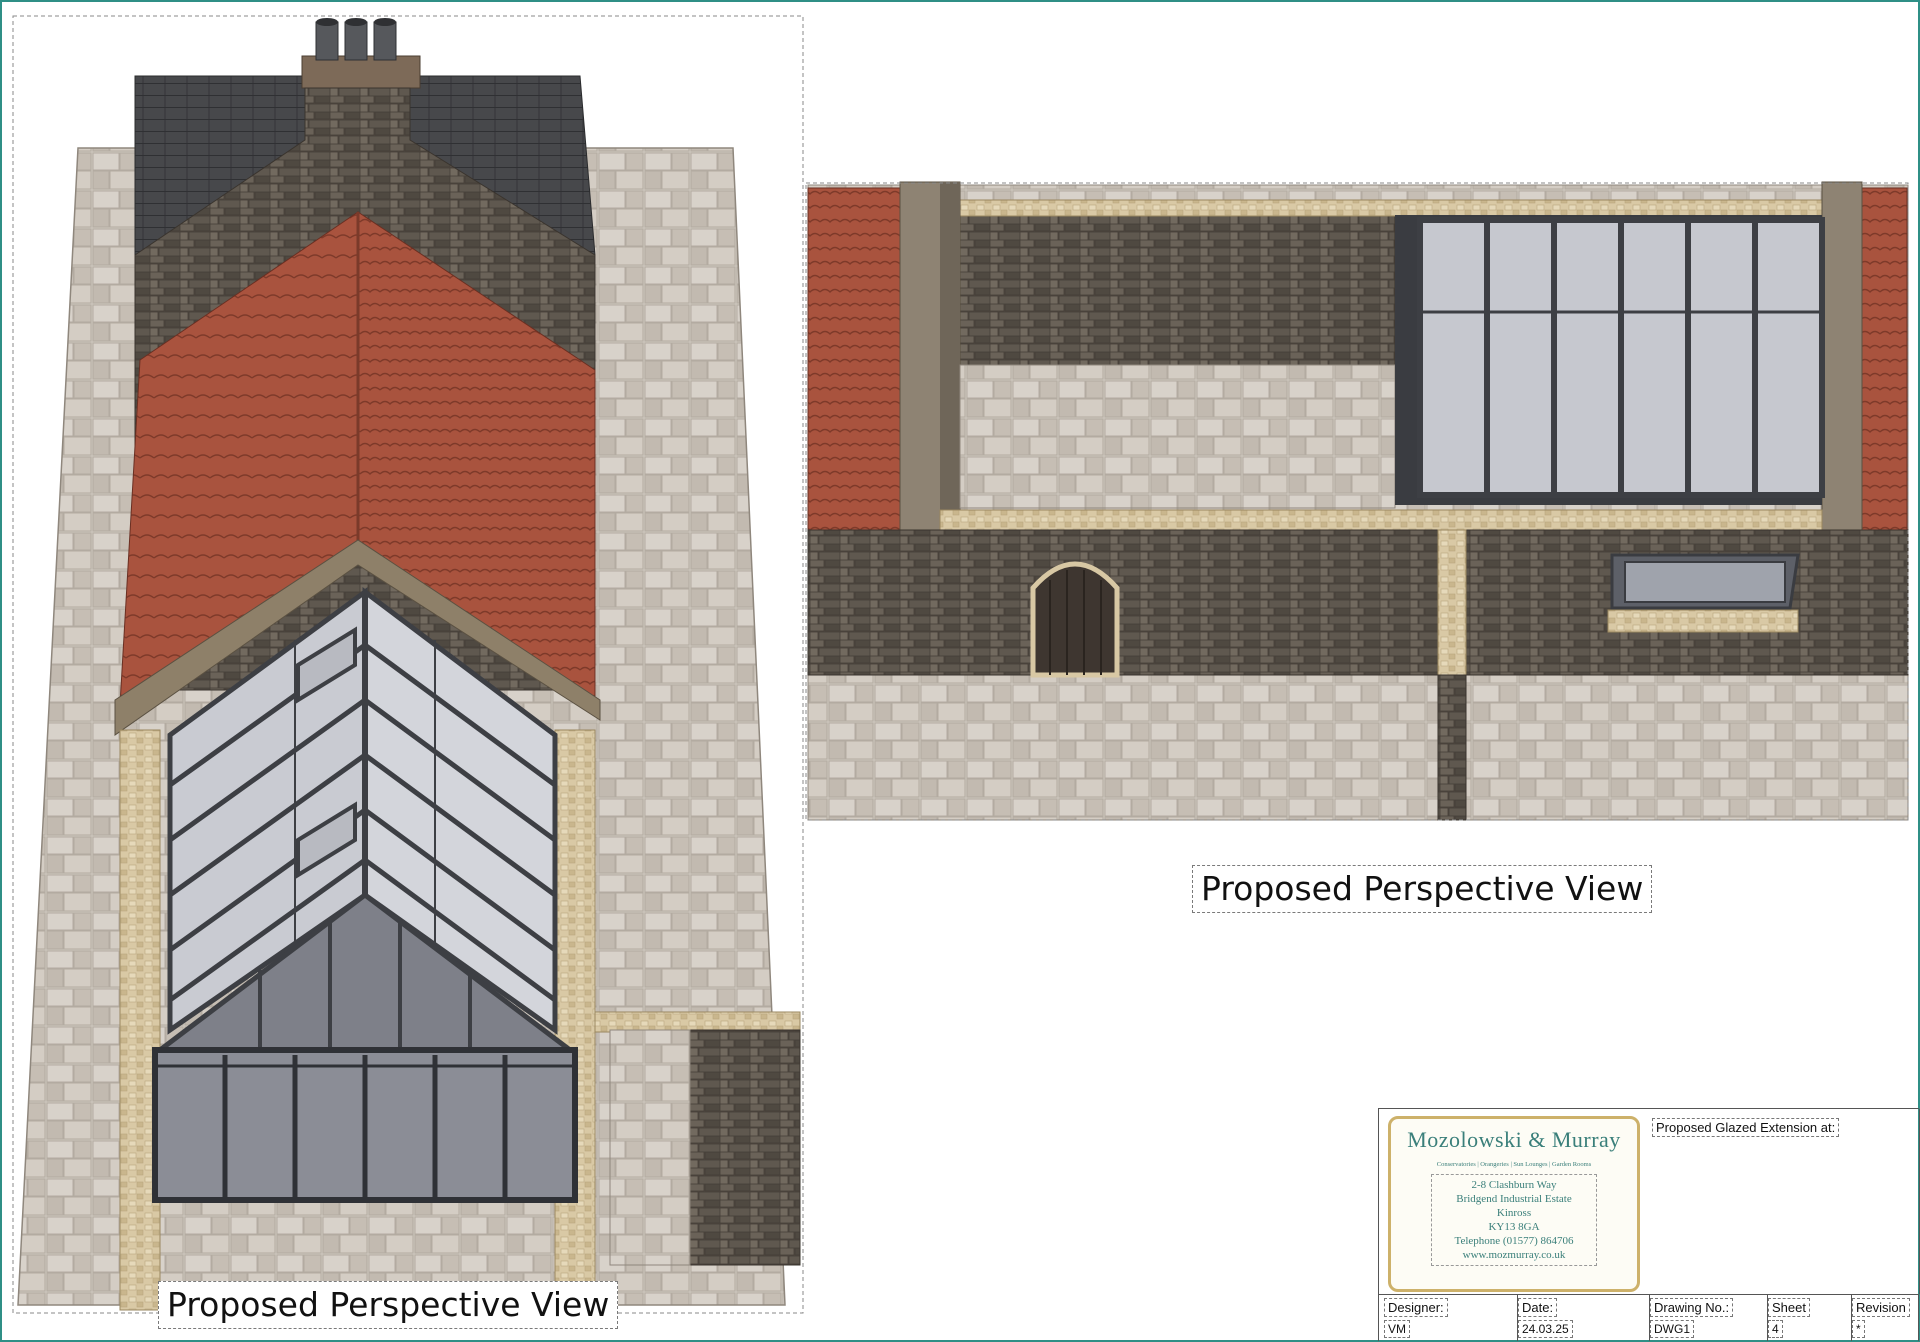 The image size is (1920, 1342). What do you see at coordinates (1881, 1307) in the screenshot?
I see `revision-label: Revision` at bounding box center [1881, 1307].